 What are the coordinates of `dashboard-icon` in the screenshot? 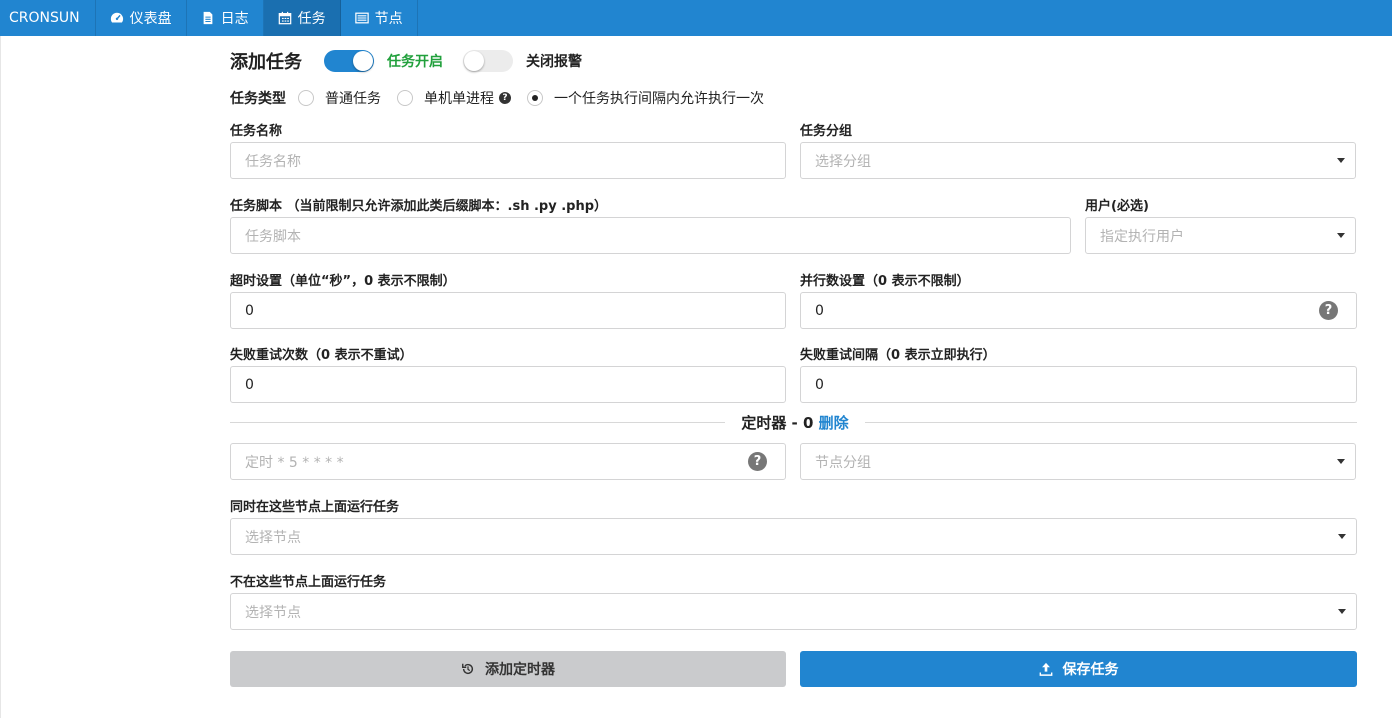 It's located at (117, 18).